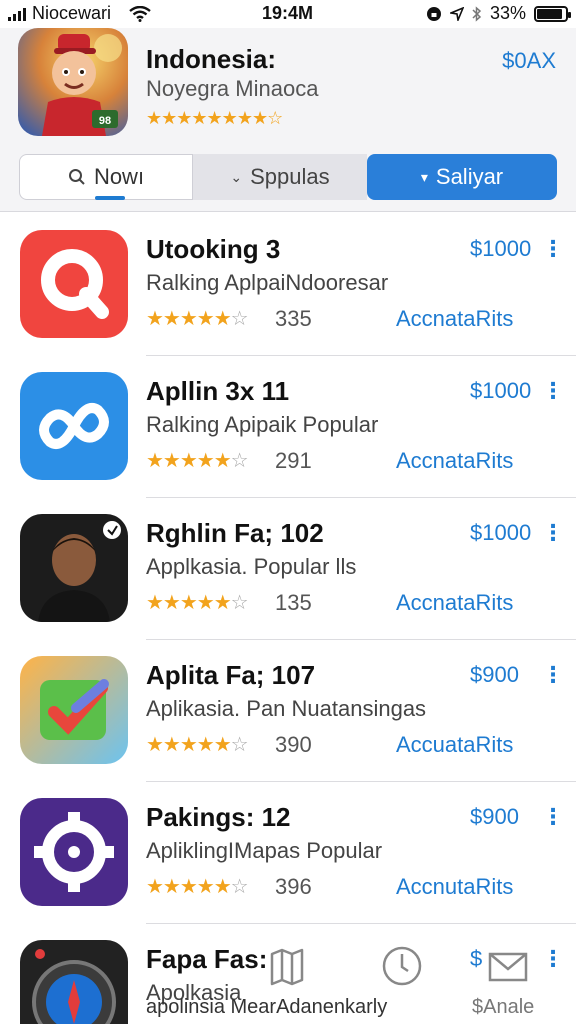 Image resolution: width=576 pixels, height=1024 pixels. What do you see at coordinates (477, 13) in the screenshot?
I see `bluetooth-icon` at bounding box center [477, 13].